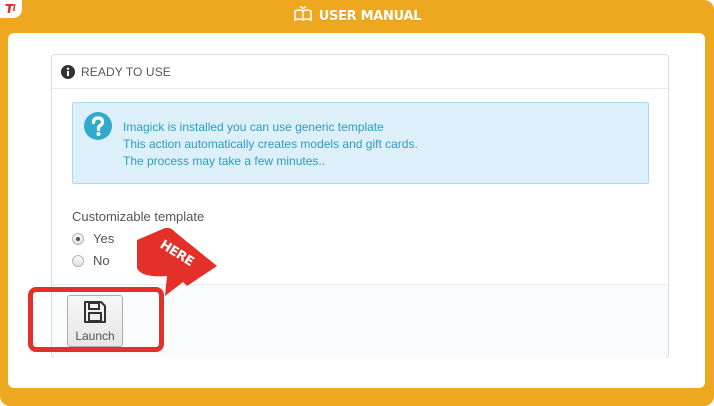 The width and height of the screenshot is (714, 406). What do you see at coordinates (104, 238) in the screenshot?
I see `radio-yes-label: Yes` at bounding box center [104, 238].